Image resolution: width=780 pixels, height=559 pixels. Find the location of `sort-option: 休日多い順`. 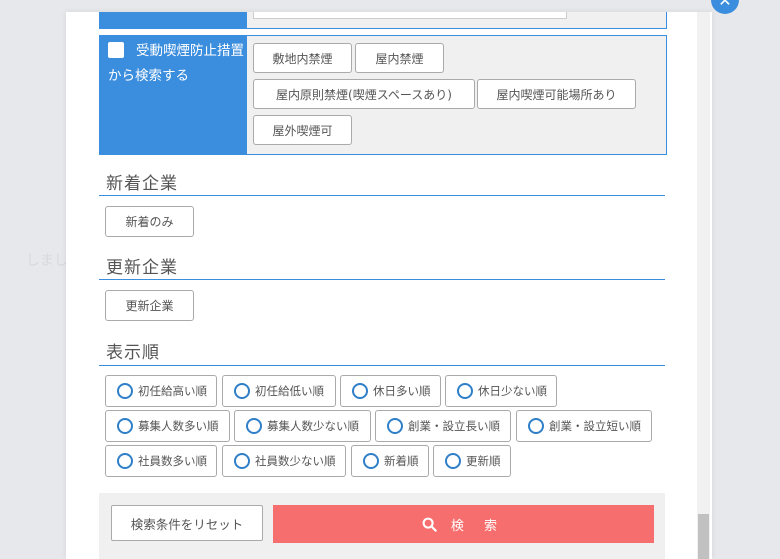

sort-option: 休日多い順 is located at coordinates (390, 391).